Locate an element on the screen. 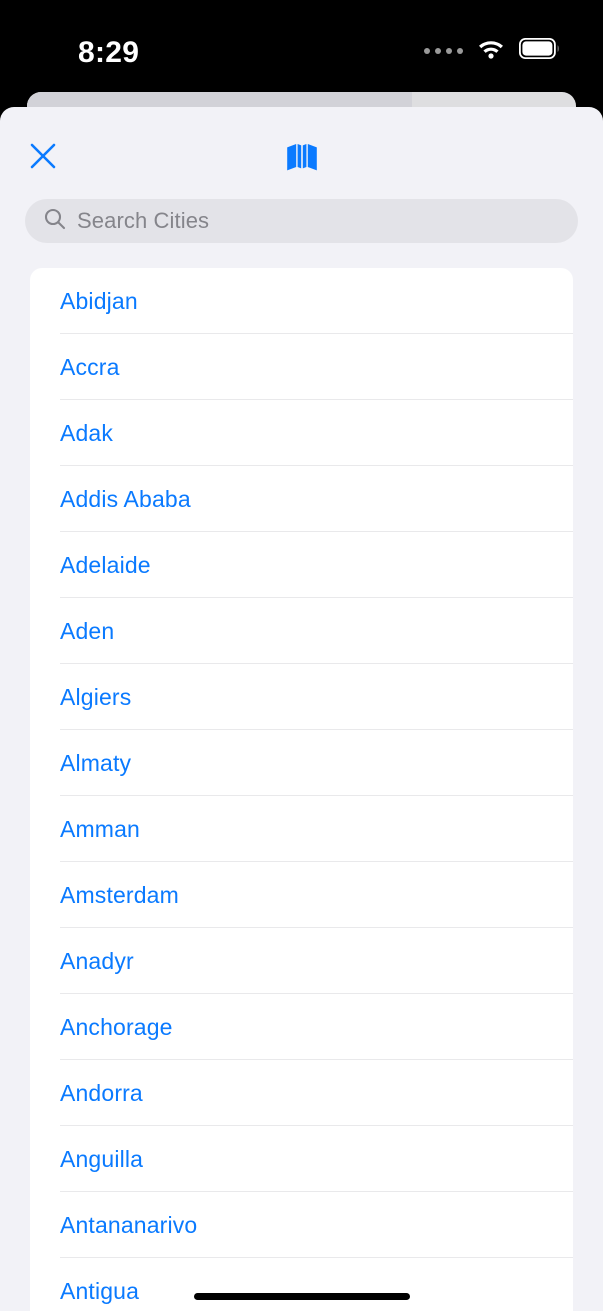 Image resolution: width=603 pixels, height=1311 pixels. status-bar-indicators is located at coordinates (492, 50).